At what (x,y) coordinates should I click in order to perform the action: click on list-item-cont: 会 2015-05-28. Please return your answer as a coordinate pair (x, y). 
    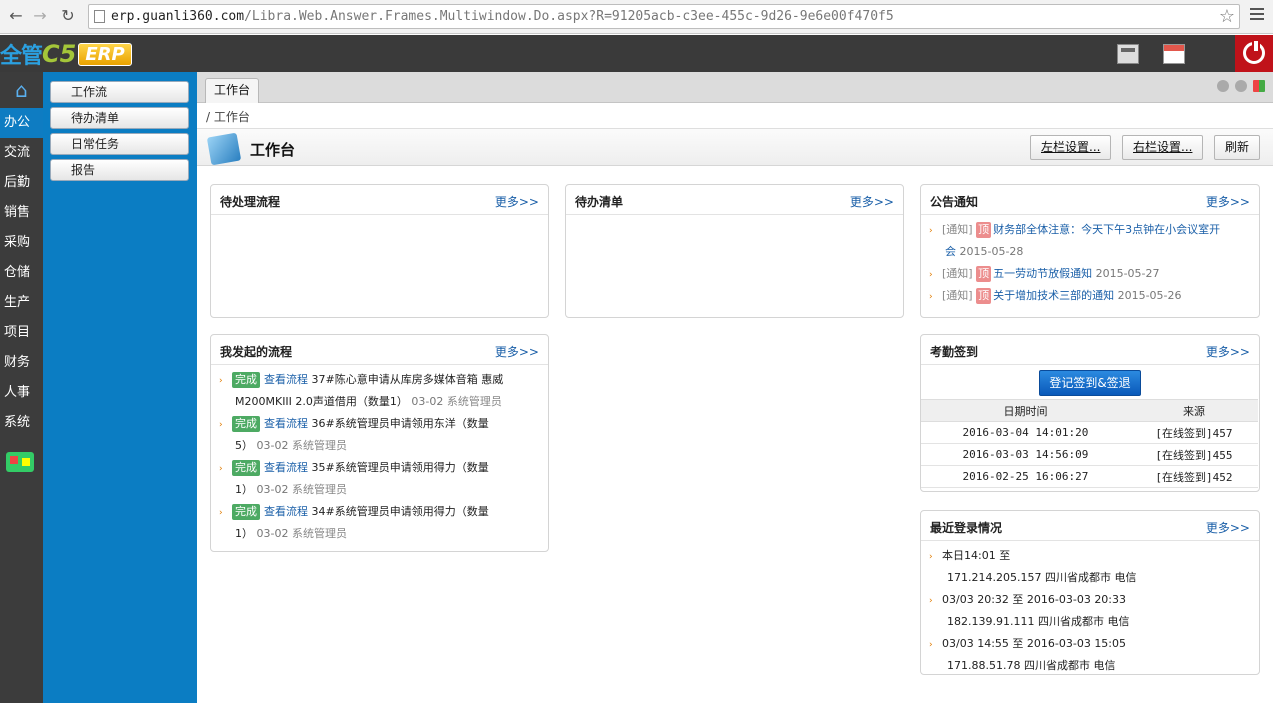
    Looking at the image, I should click on (984, 251).